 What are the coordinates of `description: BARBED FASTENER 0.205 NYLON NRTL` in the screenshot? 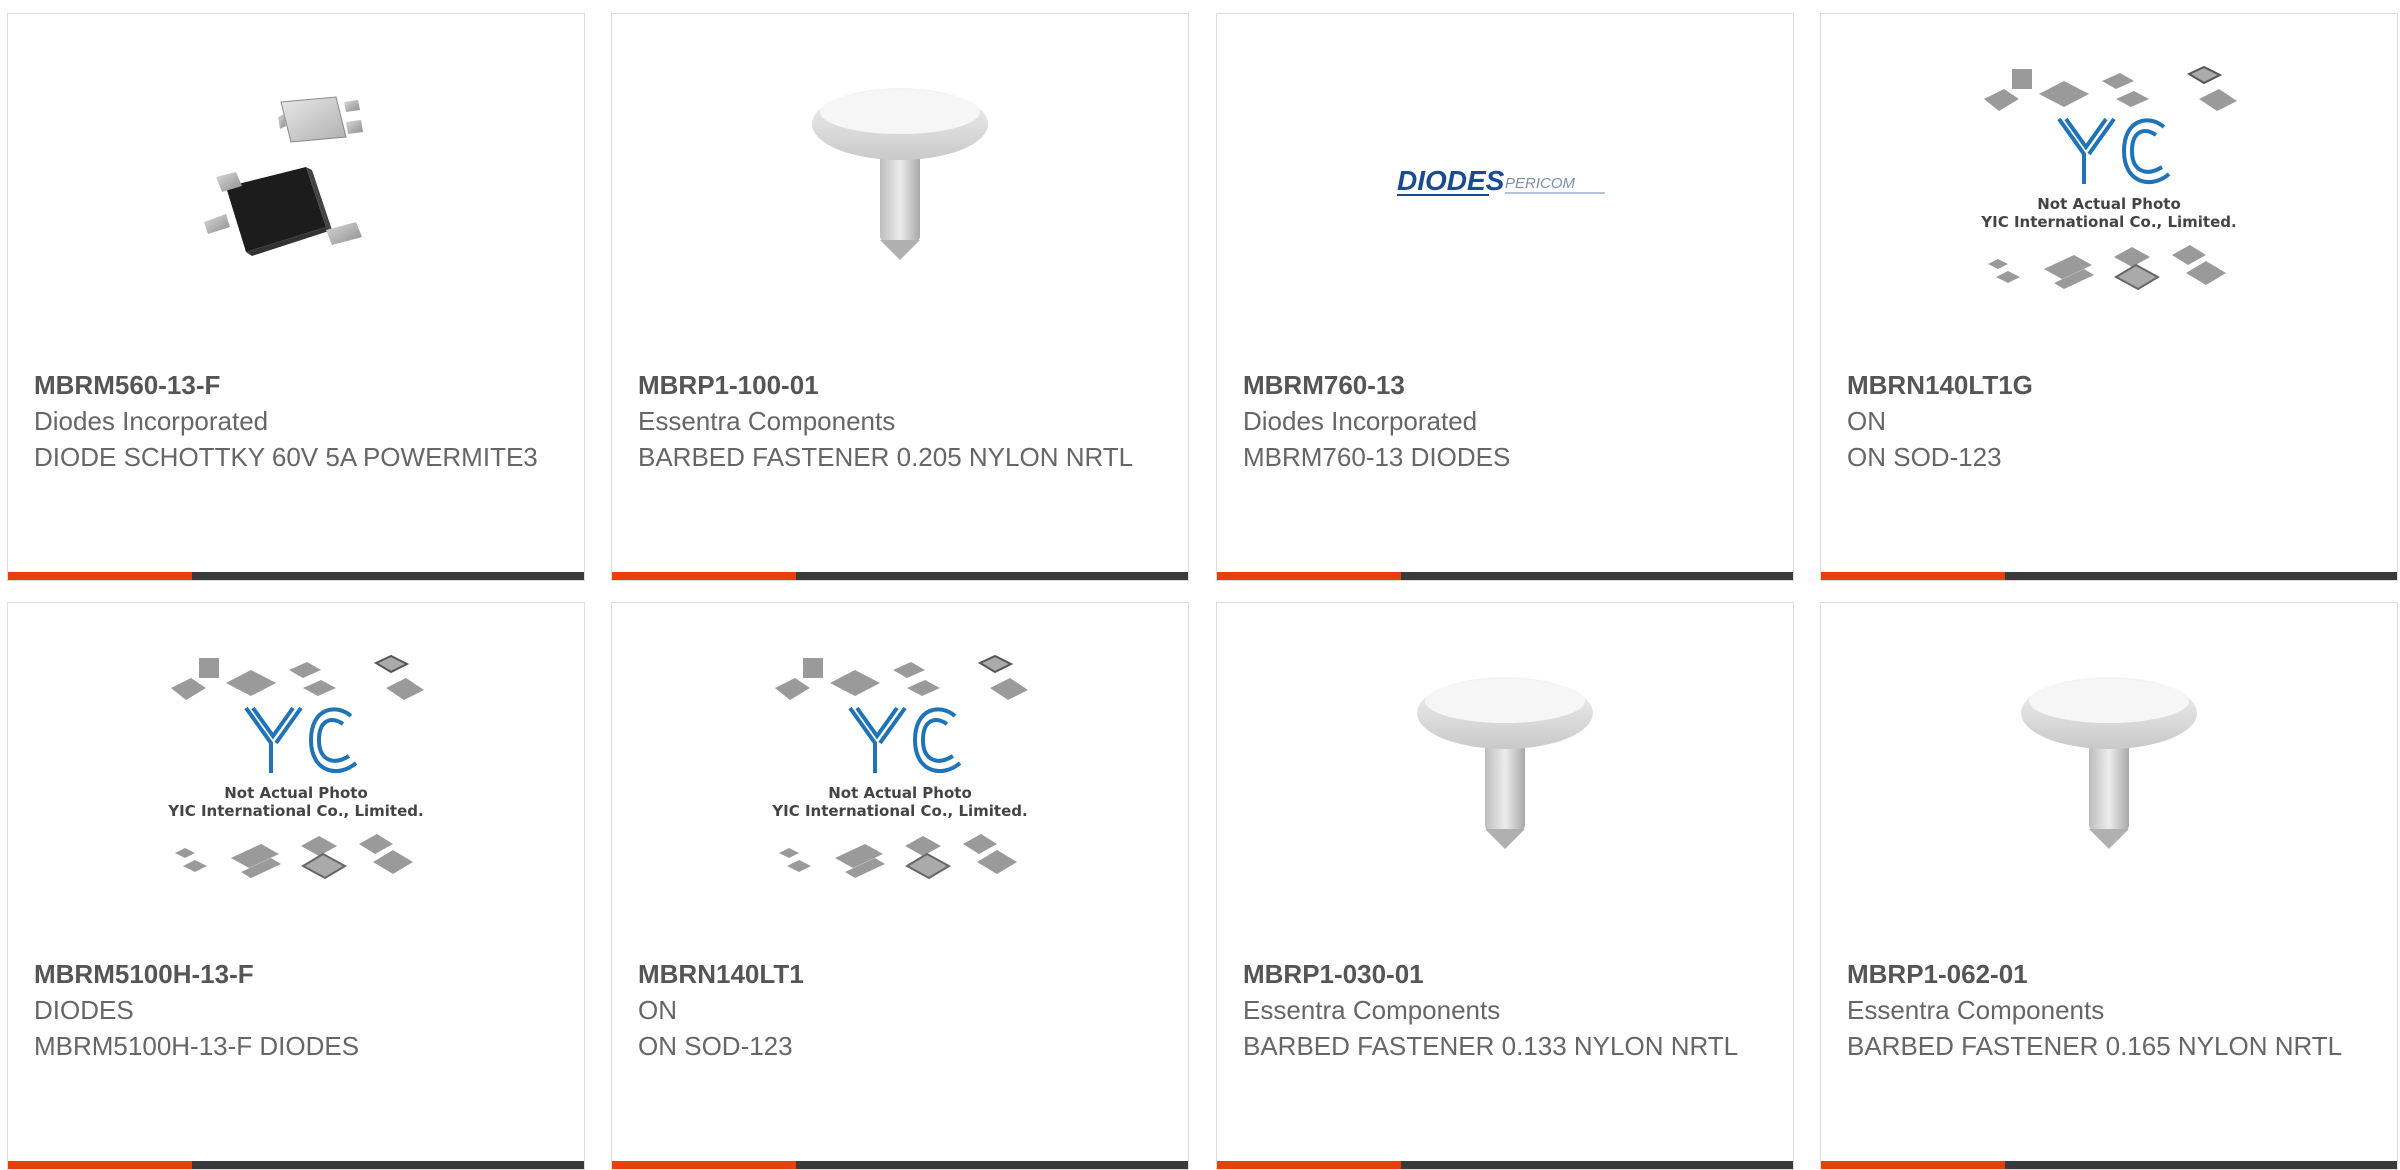 It's located at (886, 457).